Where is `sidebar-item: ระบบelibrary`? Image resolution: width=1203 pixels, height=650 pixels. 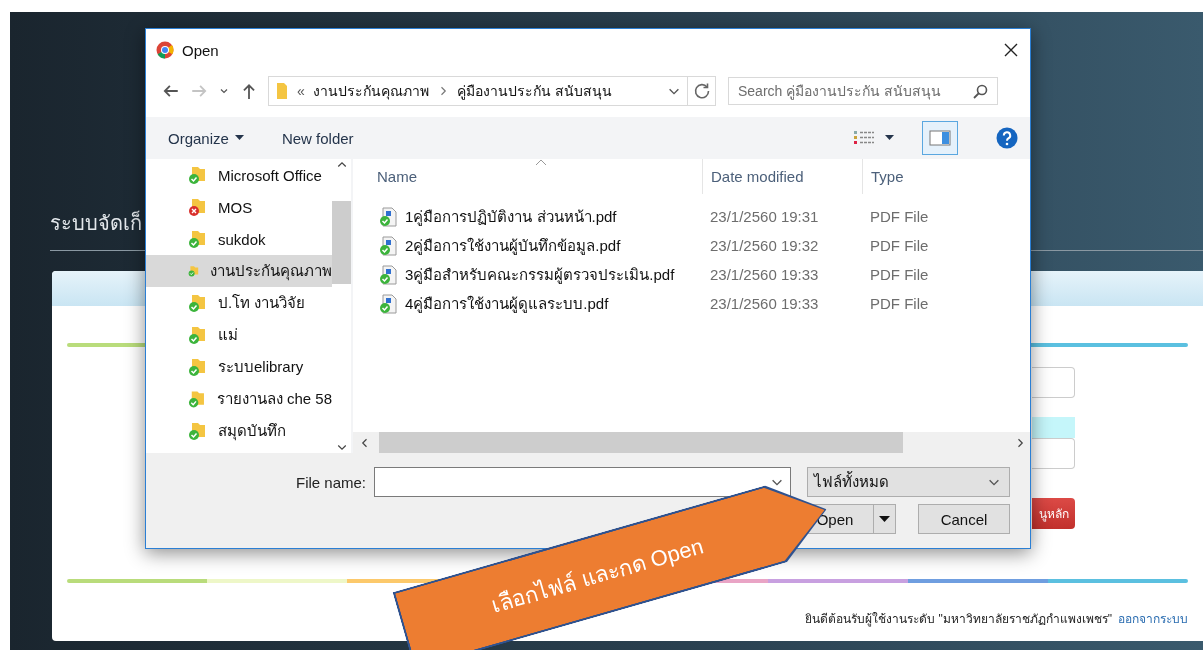 sidebar-item: ระบบelibrary is located at coordinates (239, 367).